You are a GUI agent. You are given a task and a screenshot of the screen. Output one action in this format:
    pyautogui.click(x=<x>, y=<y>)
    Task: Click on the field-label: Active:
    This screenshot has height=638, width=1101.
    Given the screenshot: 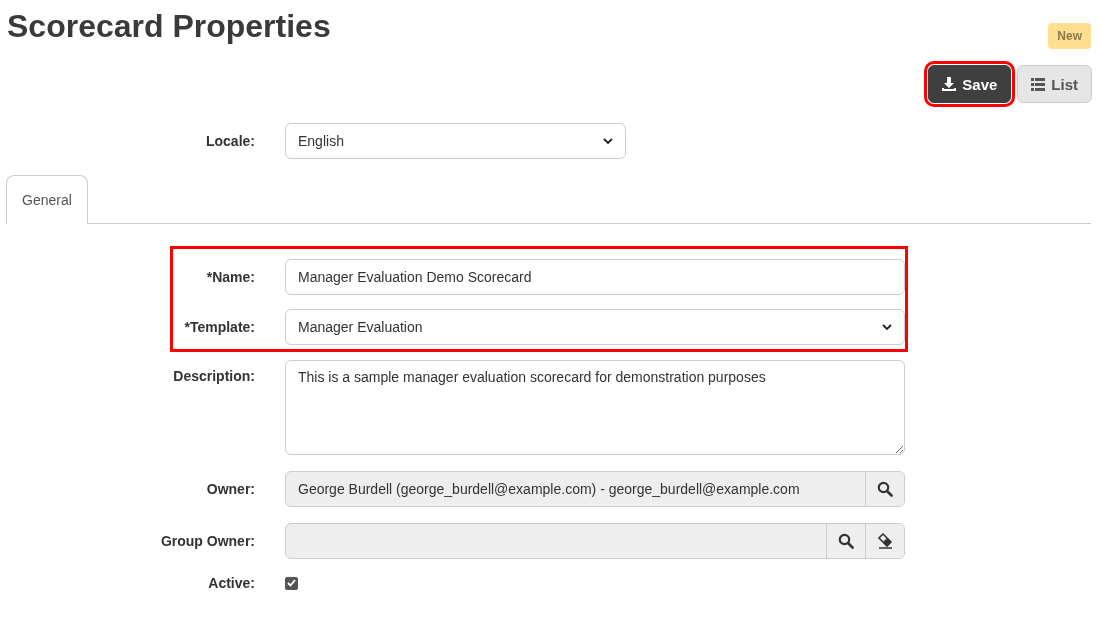 What is the action you would take?
    pyautogui.click(x=231, y=583)
    